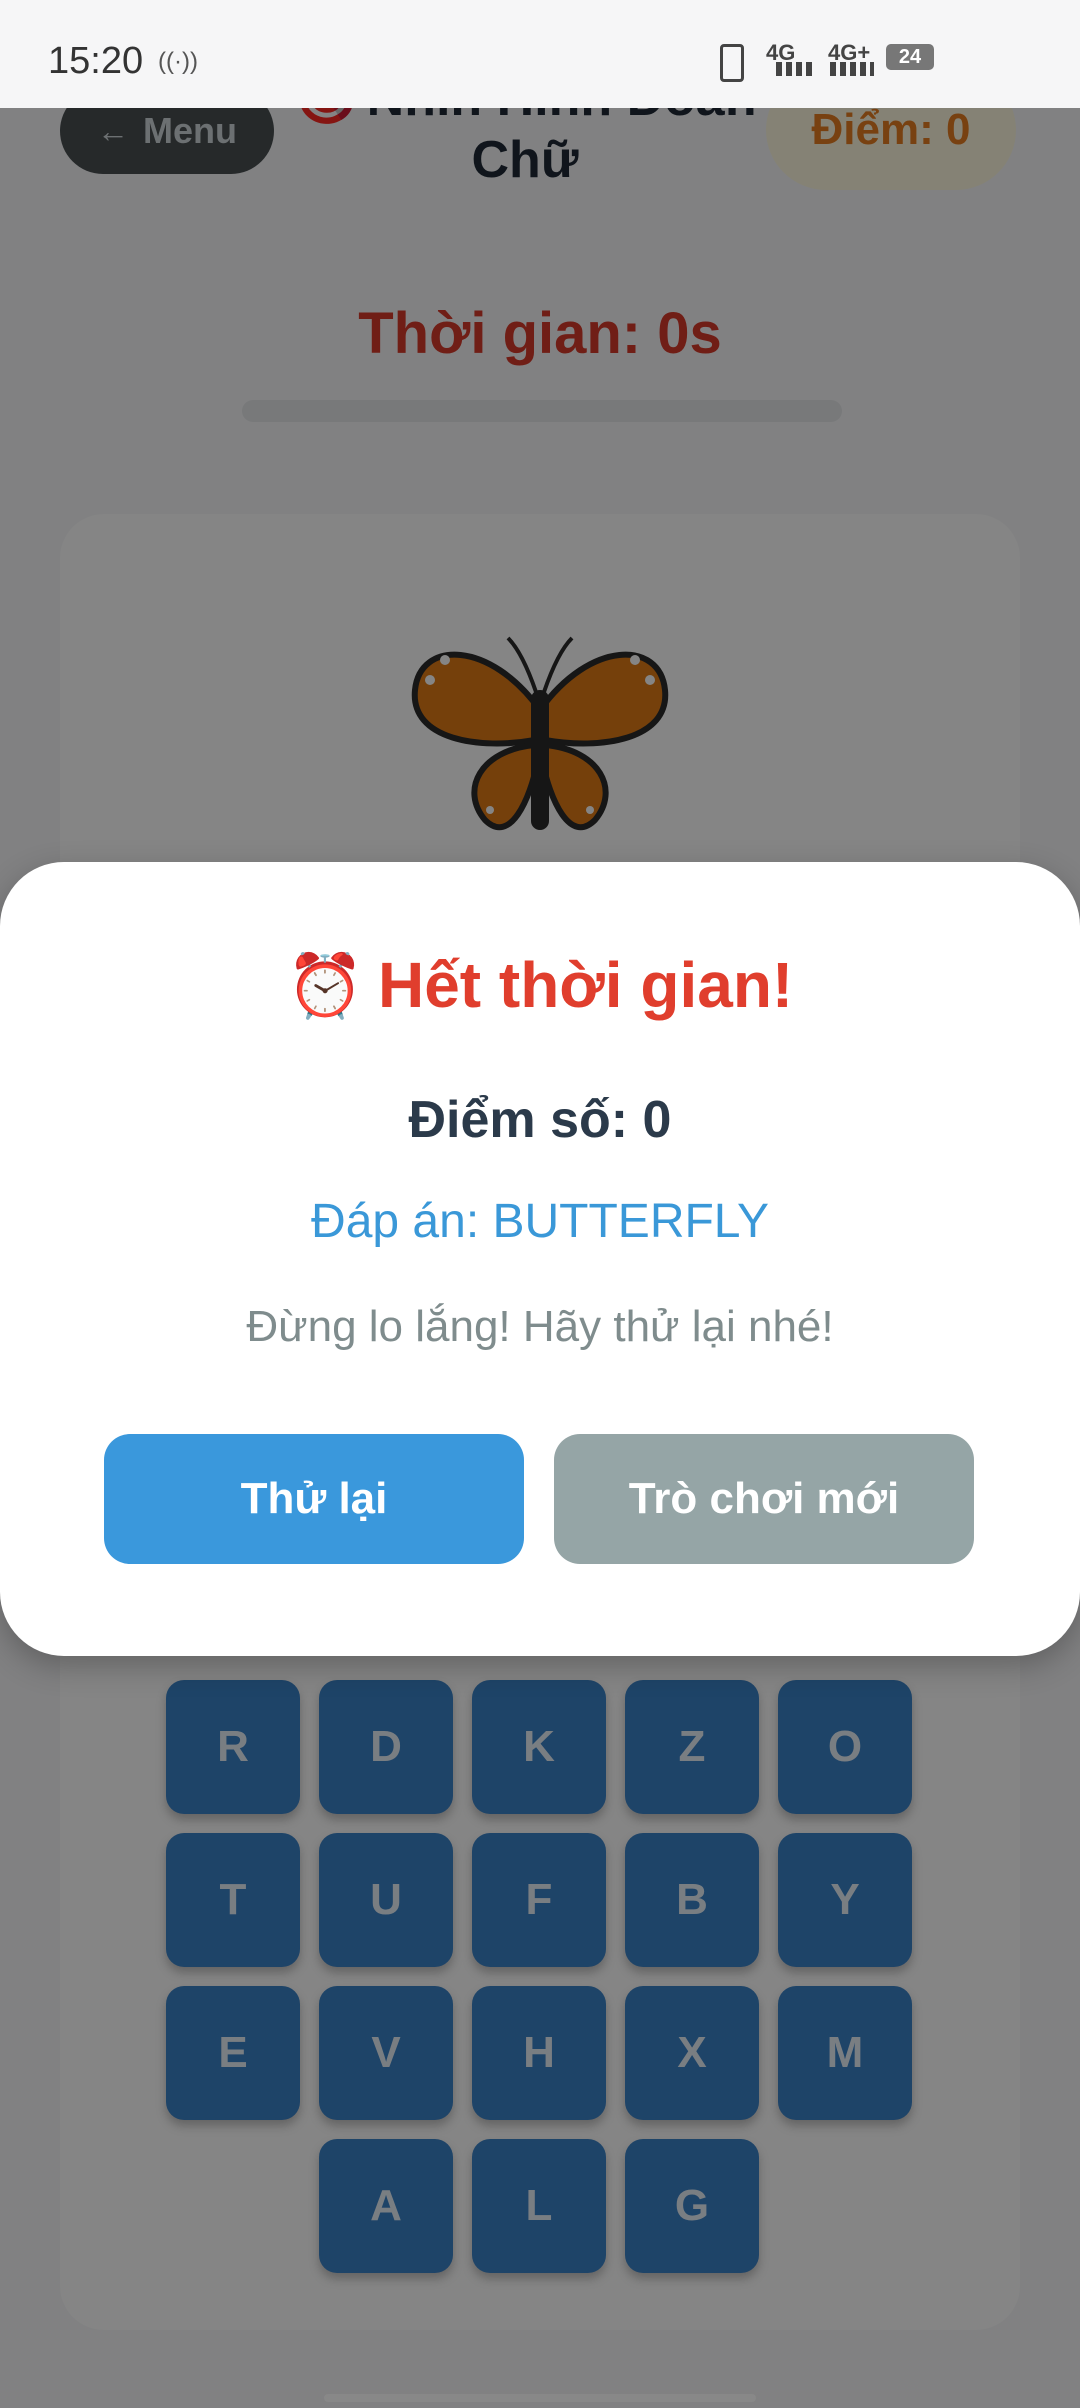 The height and width of the screenshot is (2408, 1080). I want to click on final-score: Điểm số: 0, so click(540, 1120).